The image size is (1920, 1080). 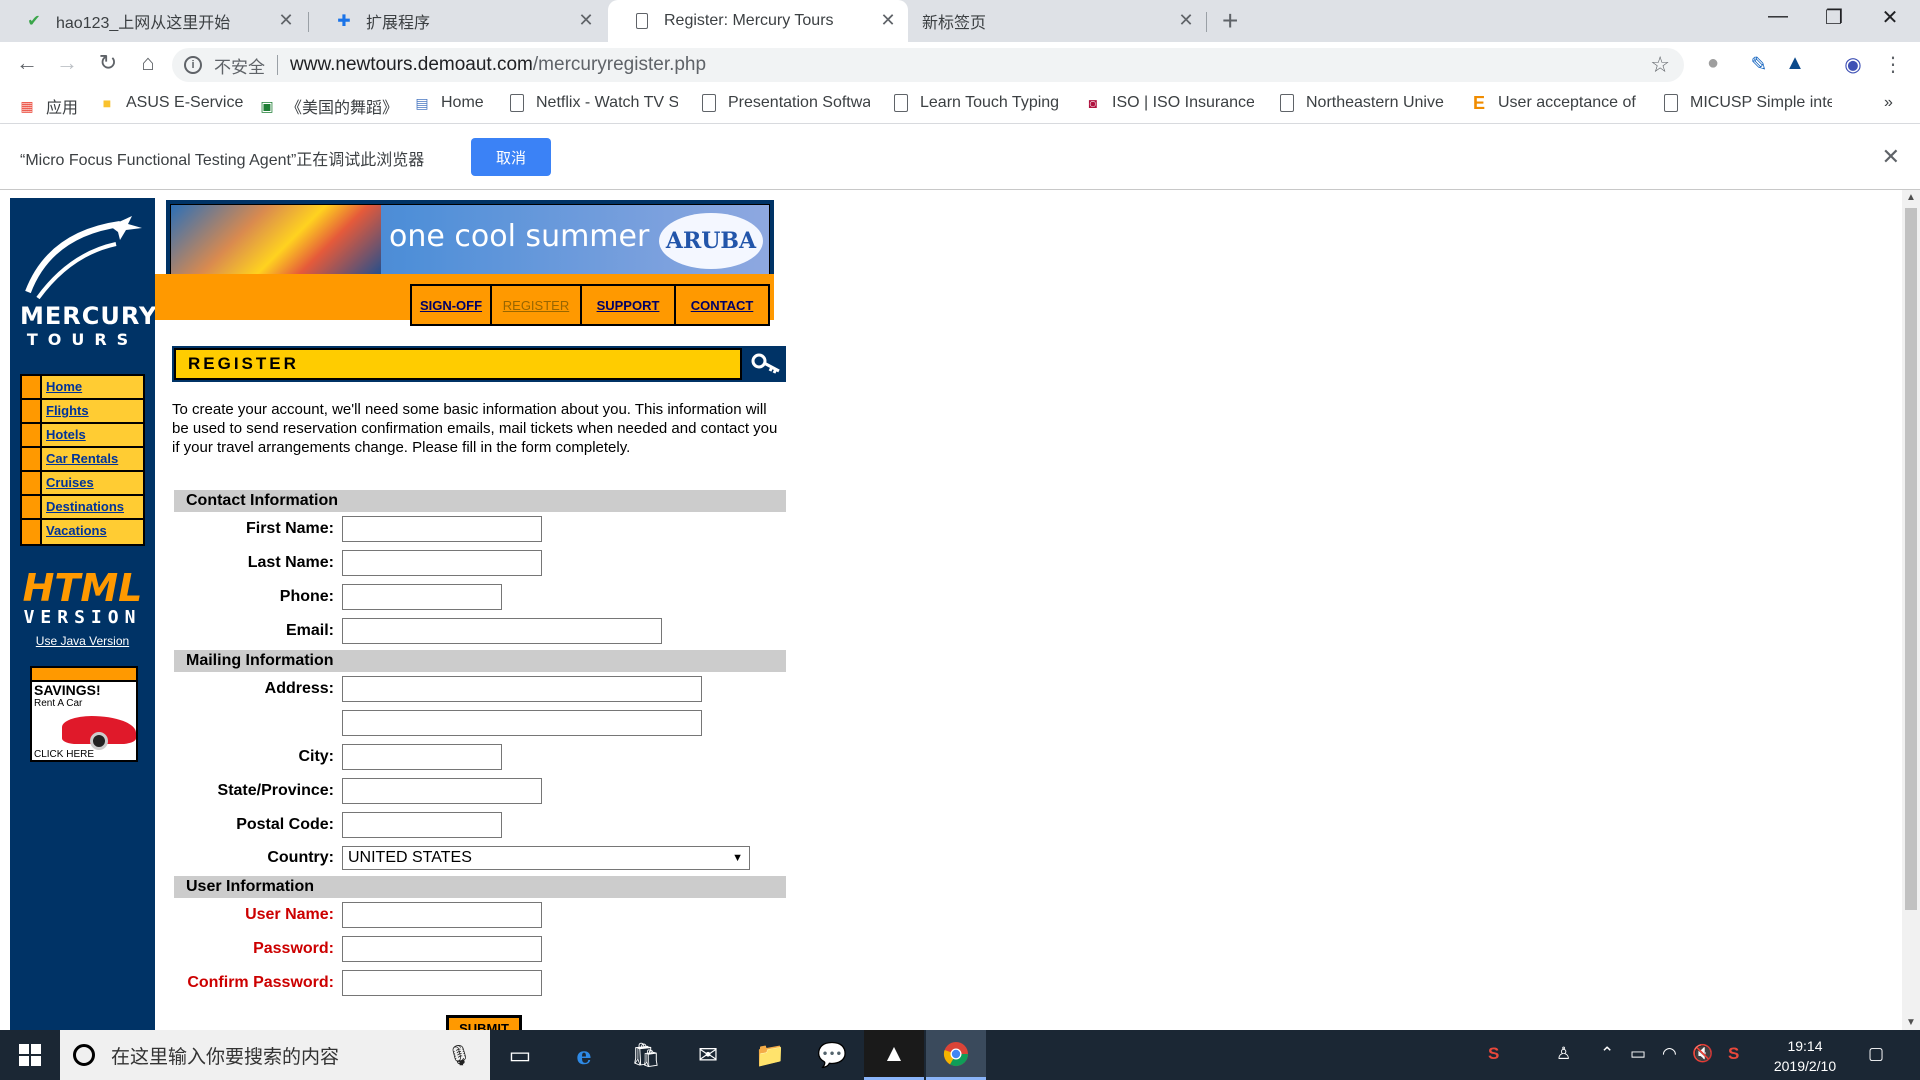 I want to click on nav-link-hotels: Hotels, so click(x=64, y=435).